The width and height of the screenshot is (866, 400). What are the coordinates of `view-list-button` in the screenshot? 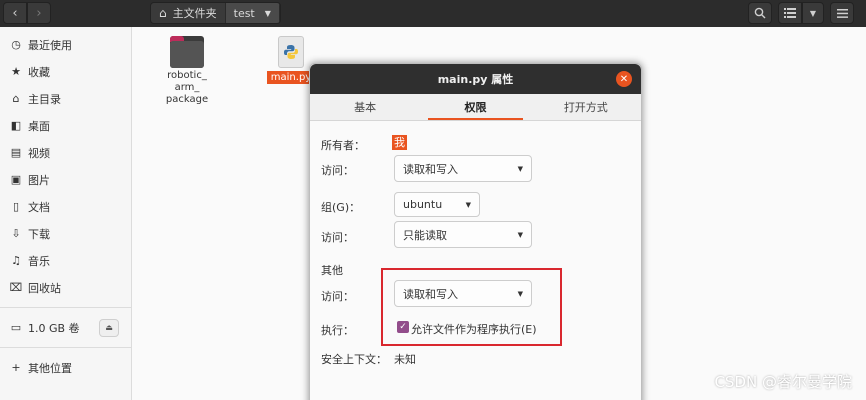 It's located at (790, 13).